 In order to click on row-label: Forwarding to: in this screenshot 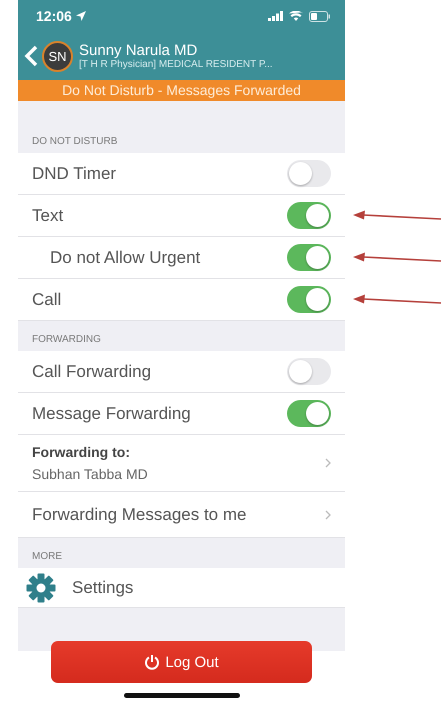, I will do `click(81, 452)`.